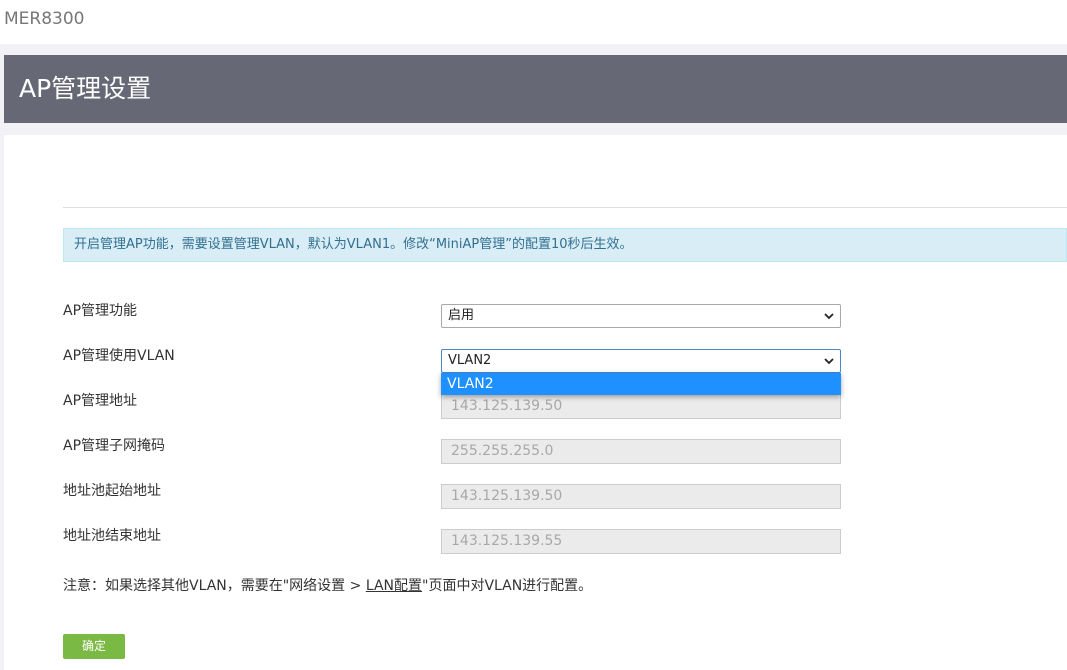  Describe the element at coordinates (641, 406) in the screenshot. I see `ap-manage-address-field: 143.125.139.50` at that location.